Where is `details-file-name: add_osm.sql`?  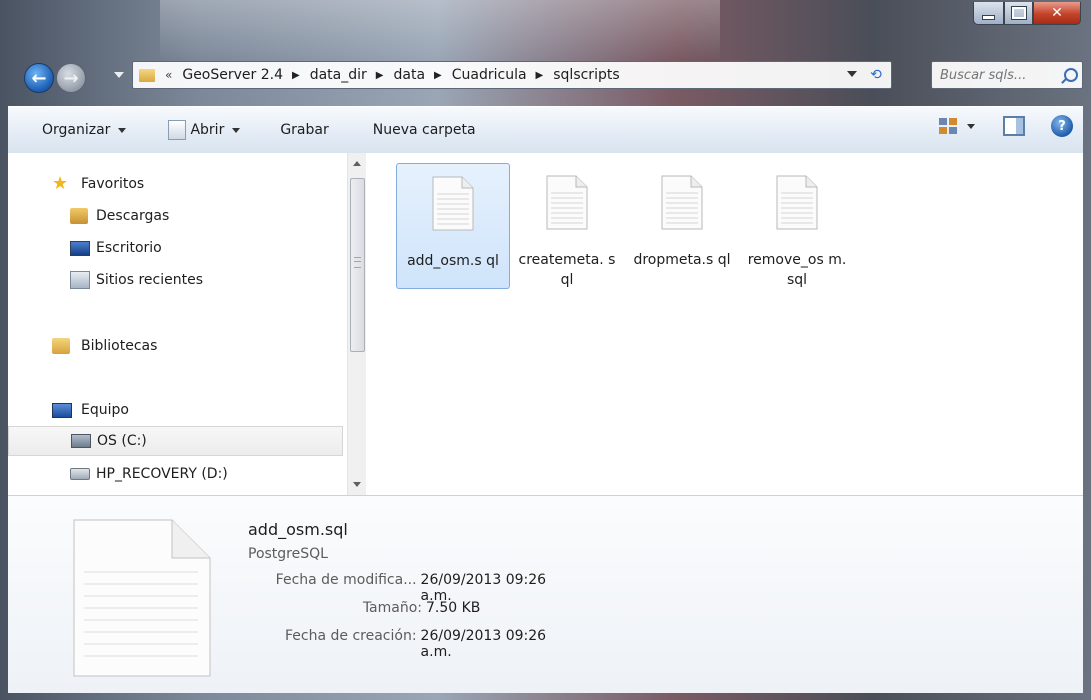
details-file-name: add_osm.sql is located at coordinates (298, 529).